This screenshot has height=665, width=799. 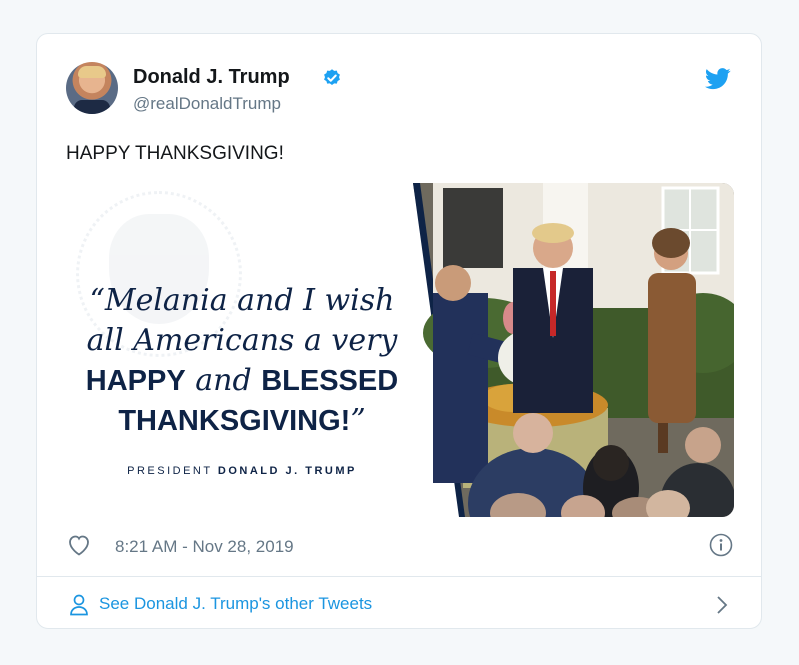 I want to click on quote-line-2: all Americans a very, so click(x=242, y=340).